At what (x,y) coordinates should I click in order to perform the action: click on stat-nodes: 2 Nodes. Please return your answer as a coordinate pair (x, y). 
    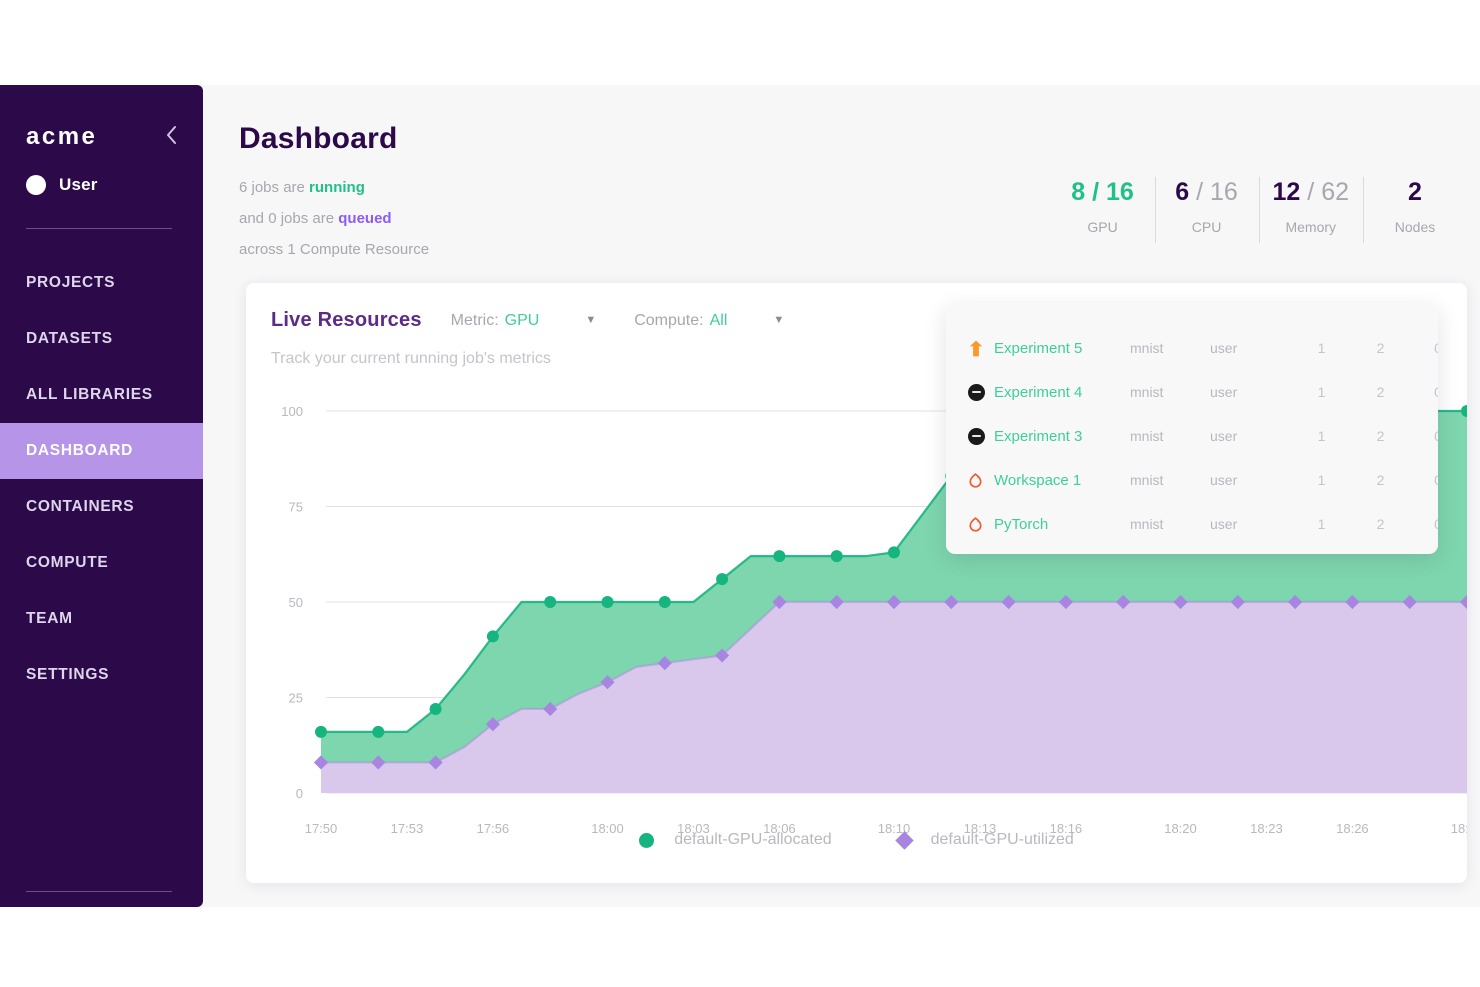
    Looking at the image, I should click on (1415, 209).